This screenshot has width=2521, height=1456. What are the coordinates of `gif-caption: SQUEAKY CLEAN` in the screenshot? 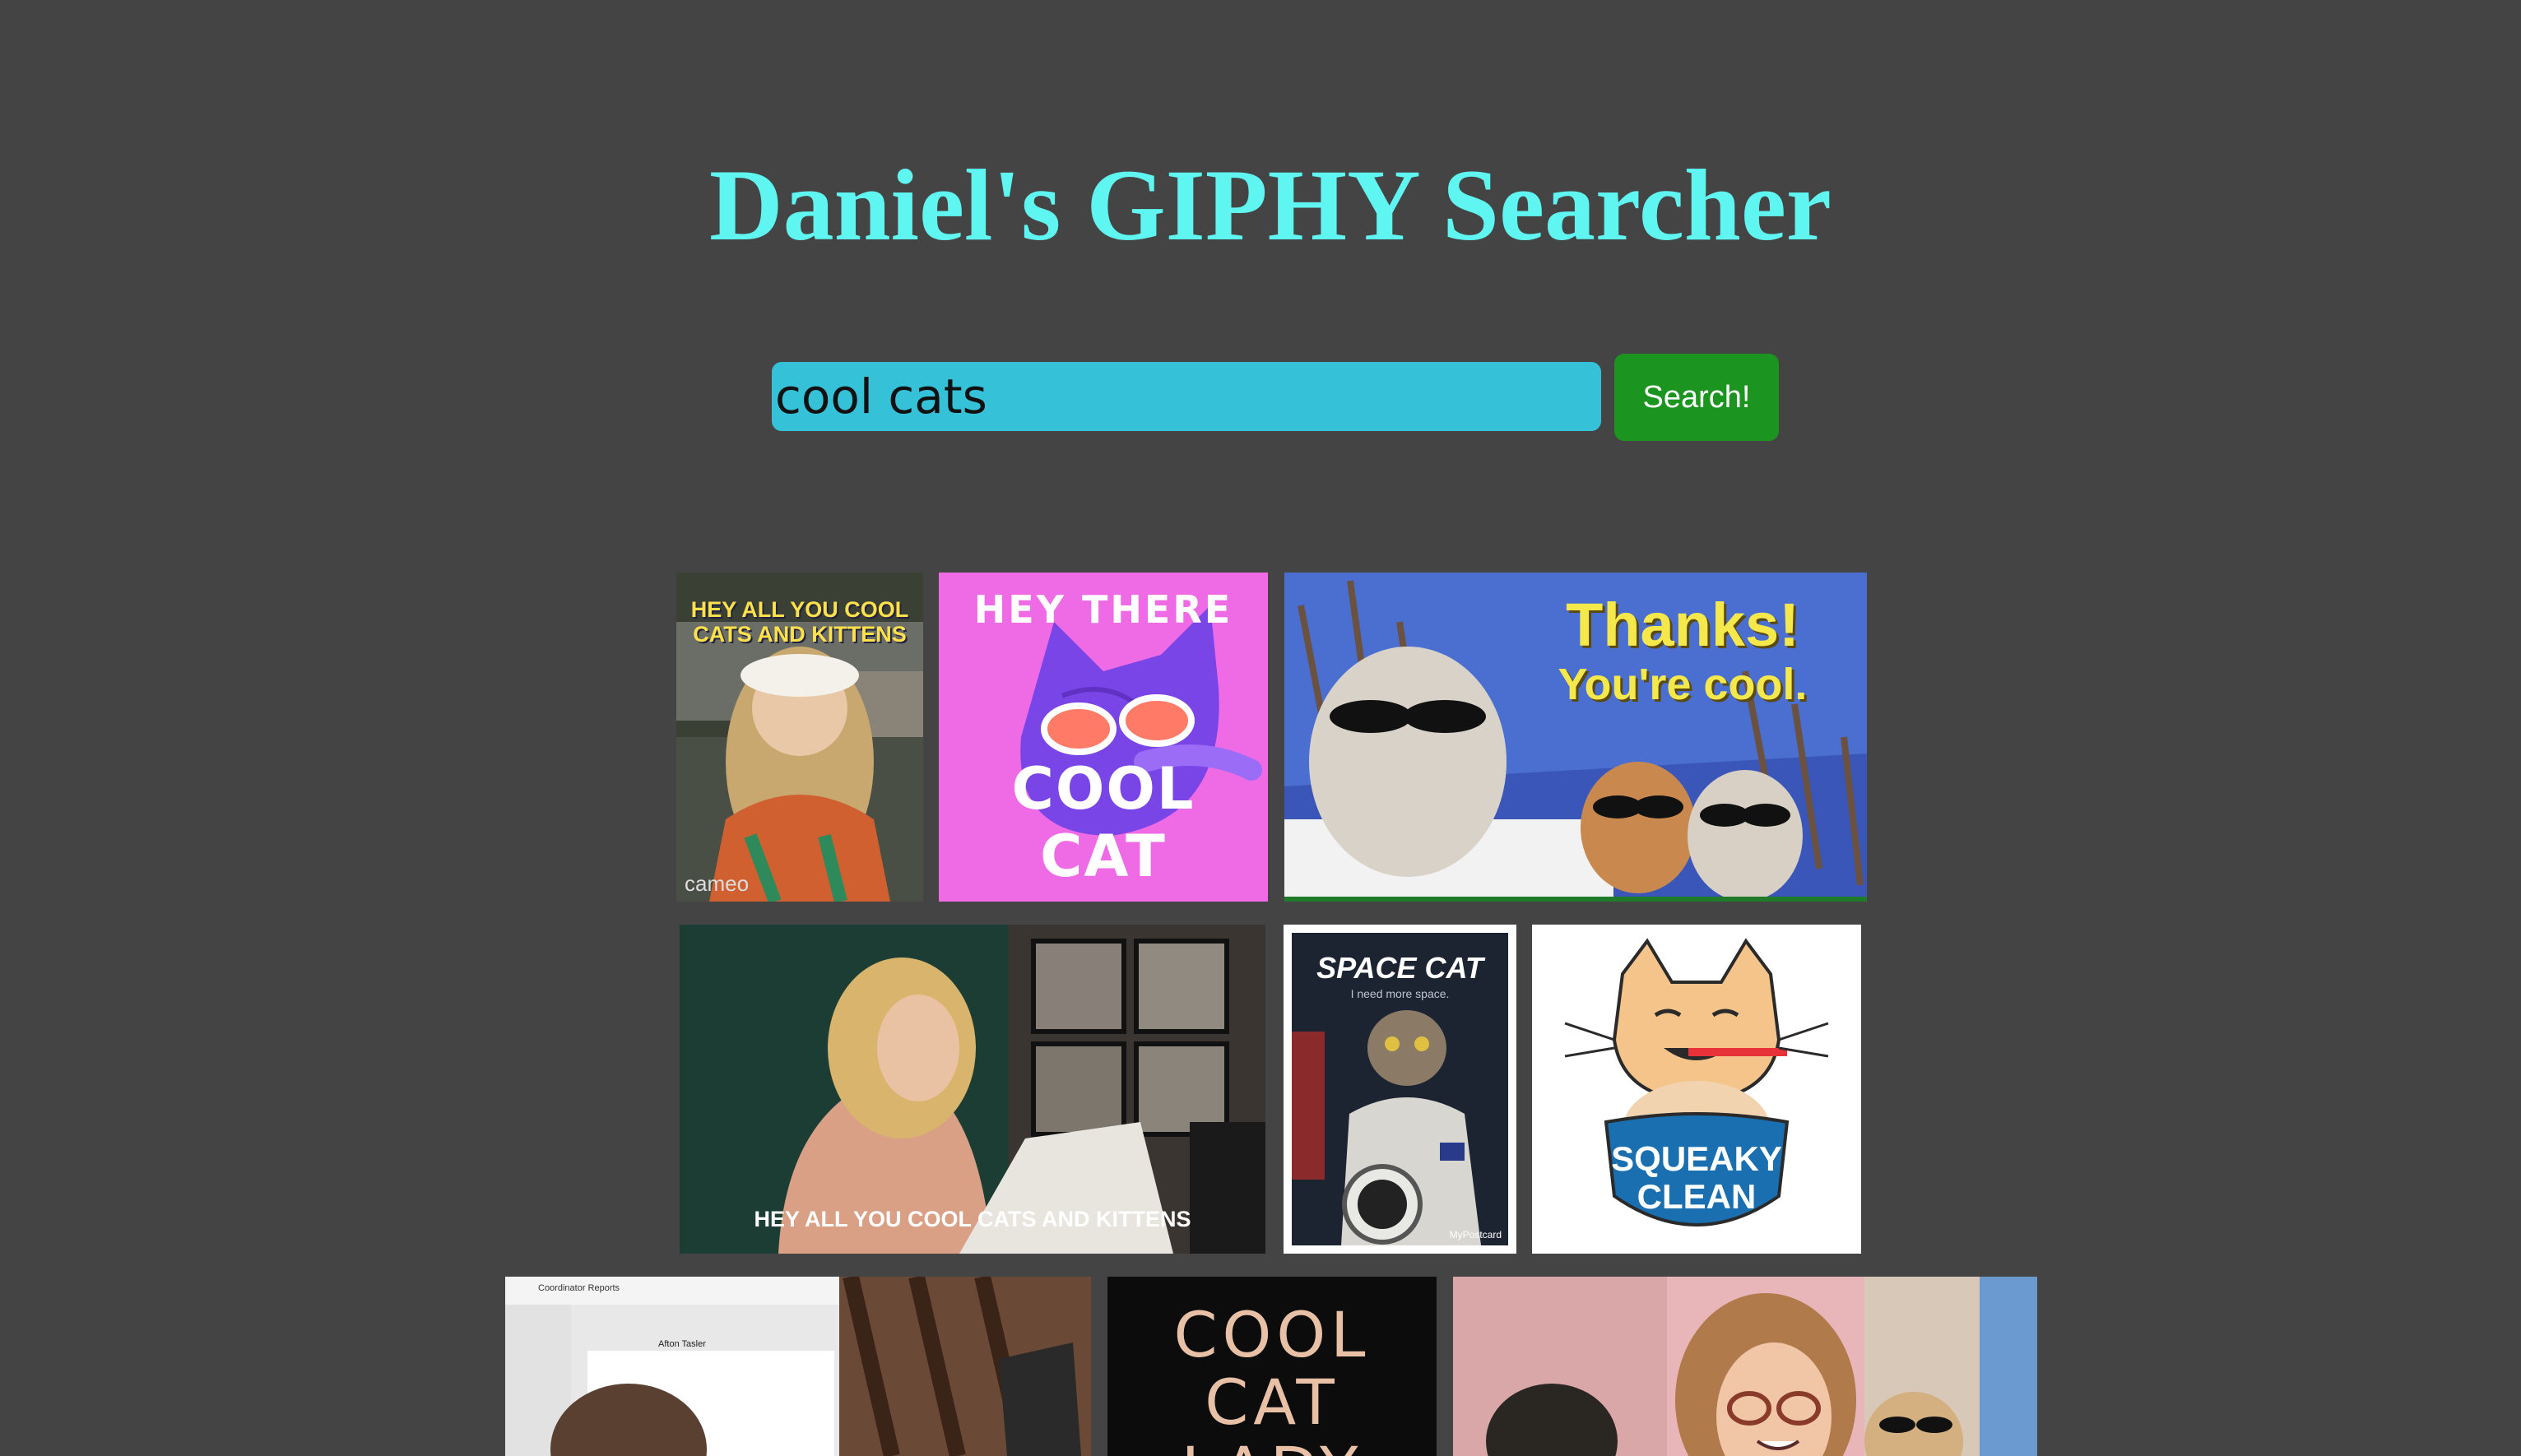 It's located at (1696, 1178).